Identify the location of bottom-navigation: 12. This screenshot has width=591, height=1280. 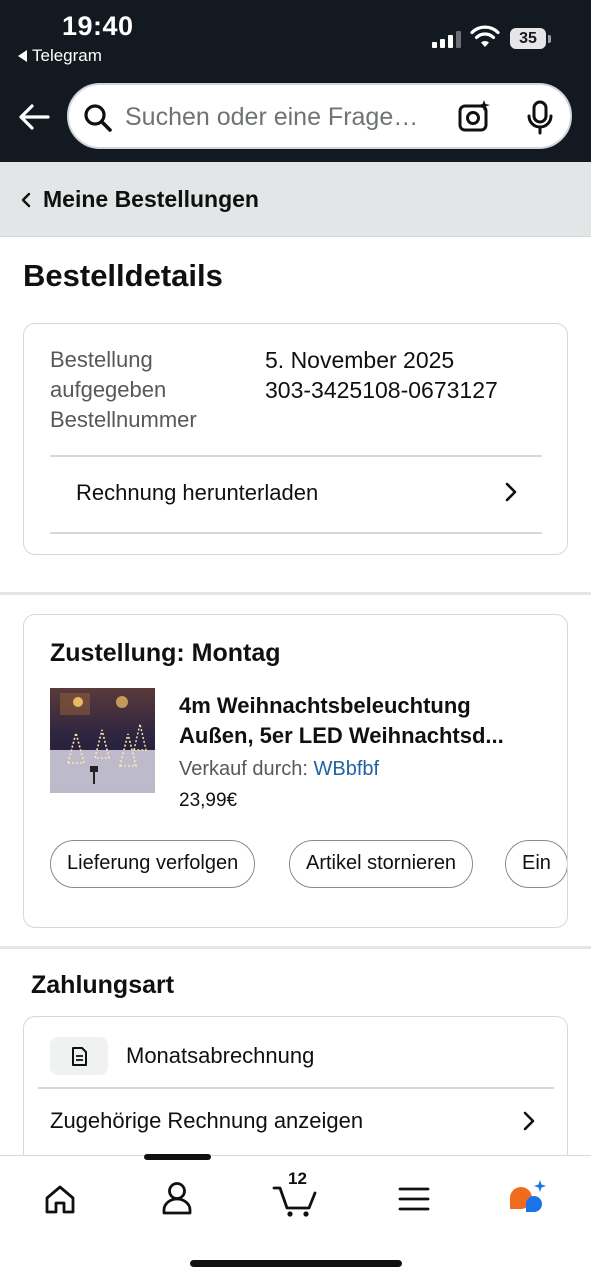
(295, 1217).